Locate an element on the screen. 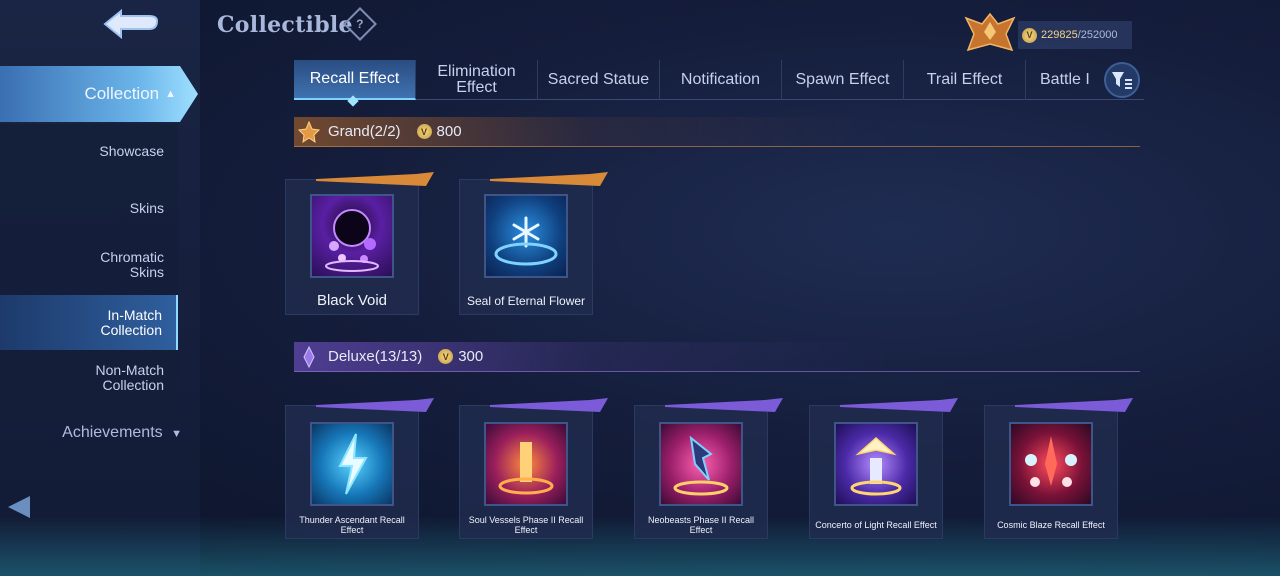 The height and width of the screenshot is (576, 1280). nav-collection-label: Collection is located at coordinates (122, 93).